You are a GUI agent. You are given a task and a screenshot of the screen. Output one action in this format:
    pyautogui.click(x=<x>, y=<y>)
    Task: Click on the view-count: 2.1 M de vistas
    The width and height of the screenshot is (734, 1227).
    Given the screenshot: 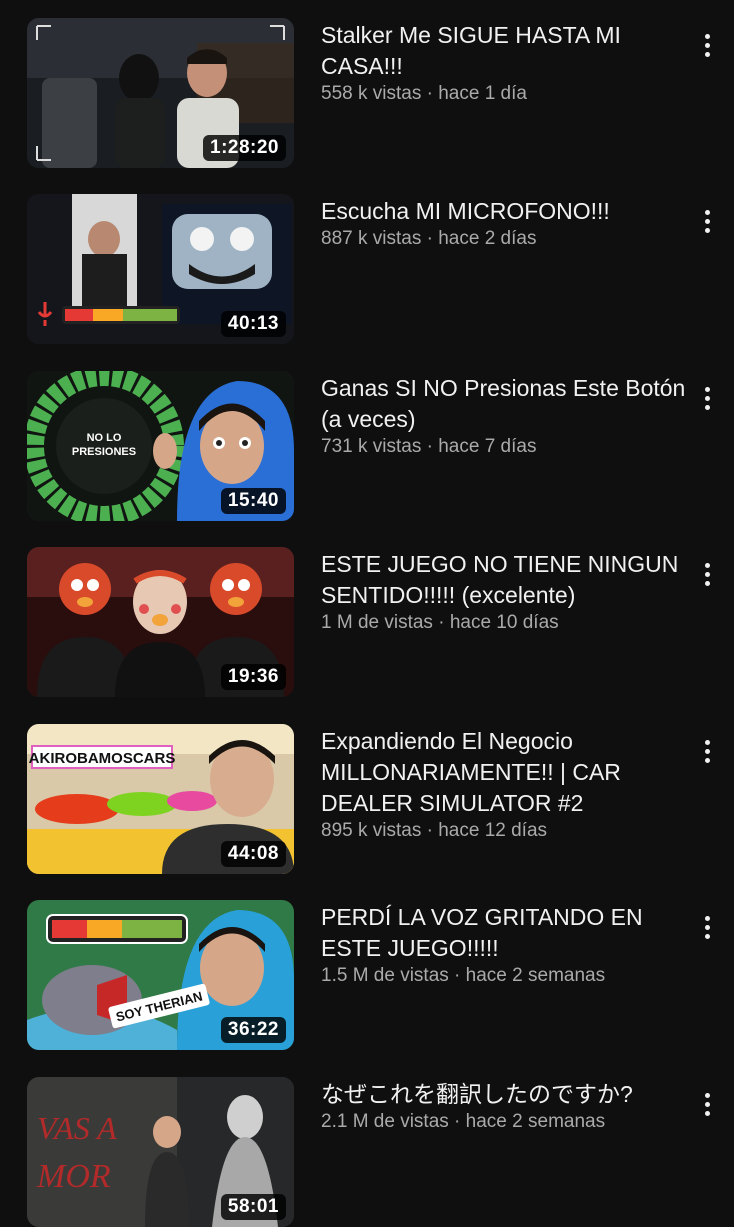 What is the action you would take?
    pyautogui.click(x=385, y=1121)
    